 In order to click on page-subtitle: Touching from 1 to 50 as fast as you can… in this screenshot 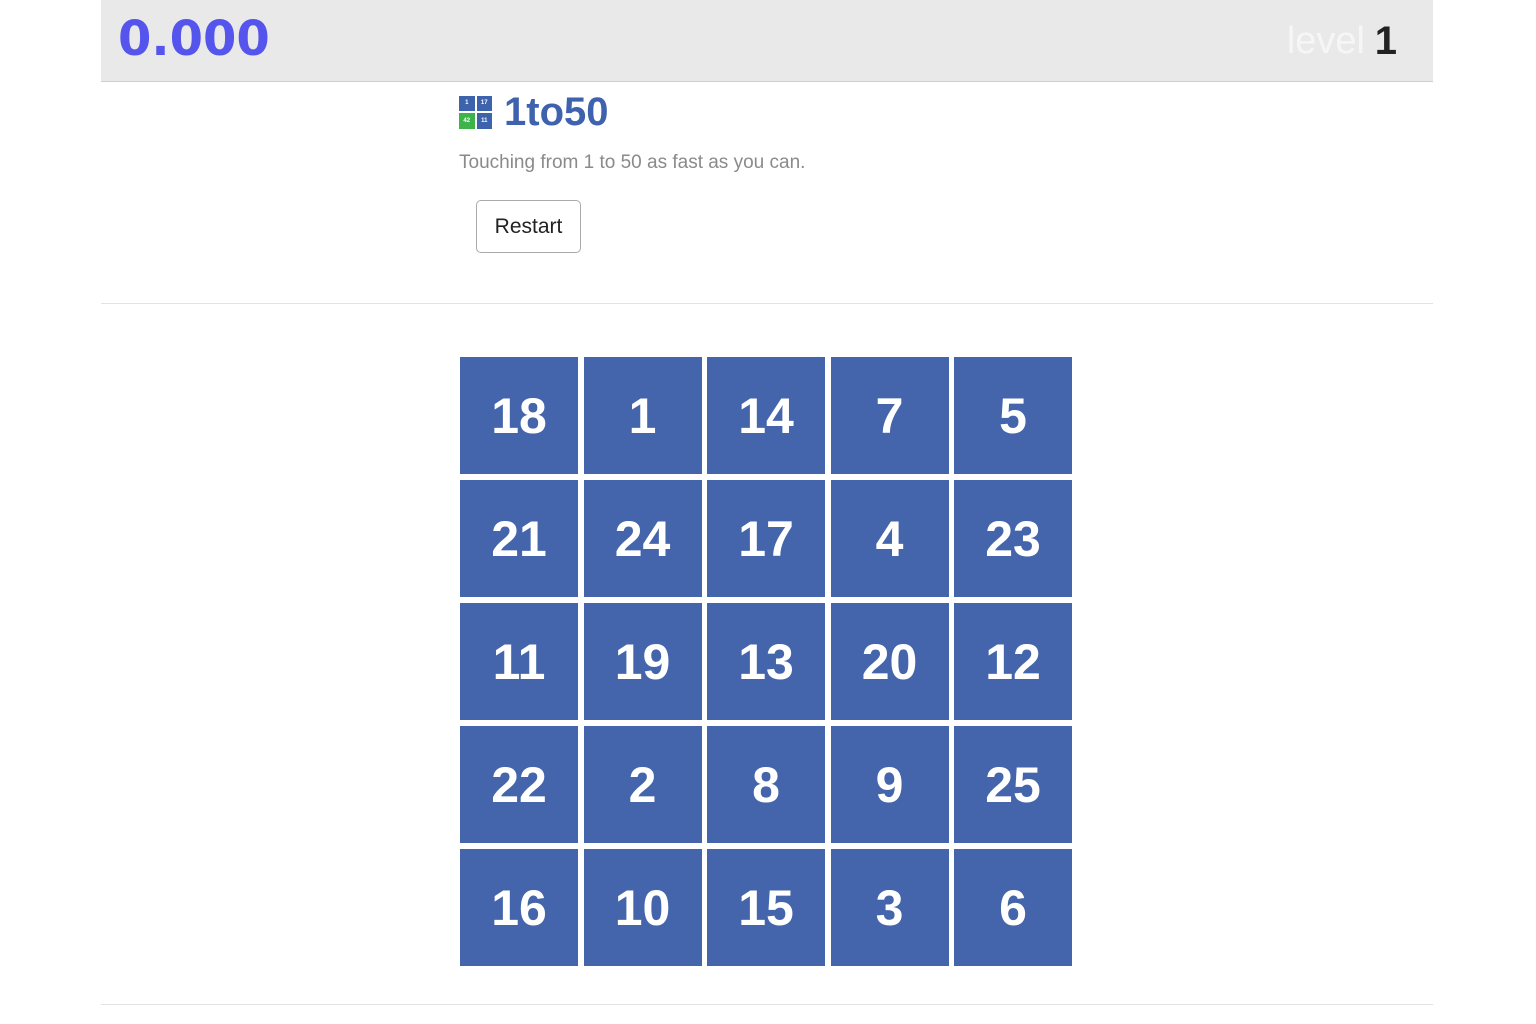, I will do `click(632, 162)`.